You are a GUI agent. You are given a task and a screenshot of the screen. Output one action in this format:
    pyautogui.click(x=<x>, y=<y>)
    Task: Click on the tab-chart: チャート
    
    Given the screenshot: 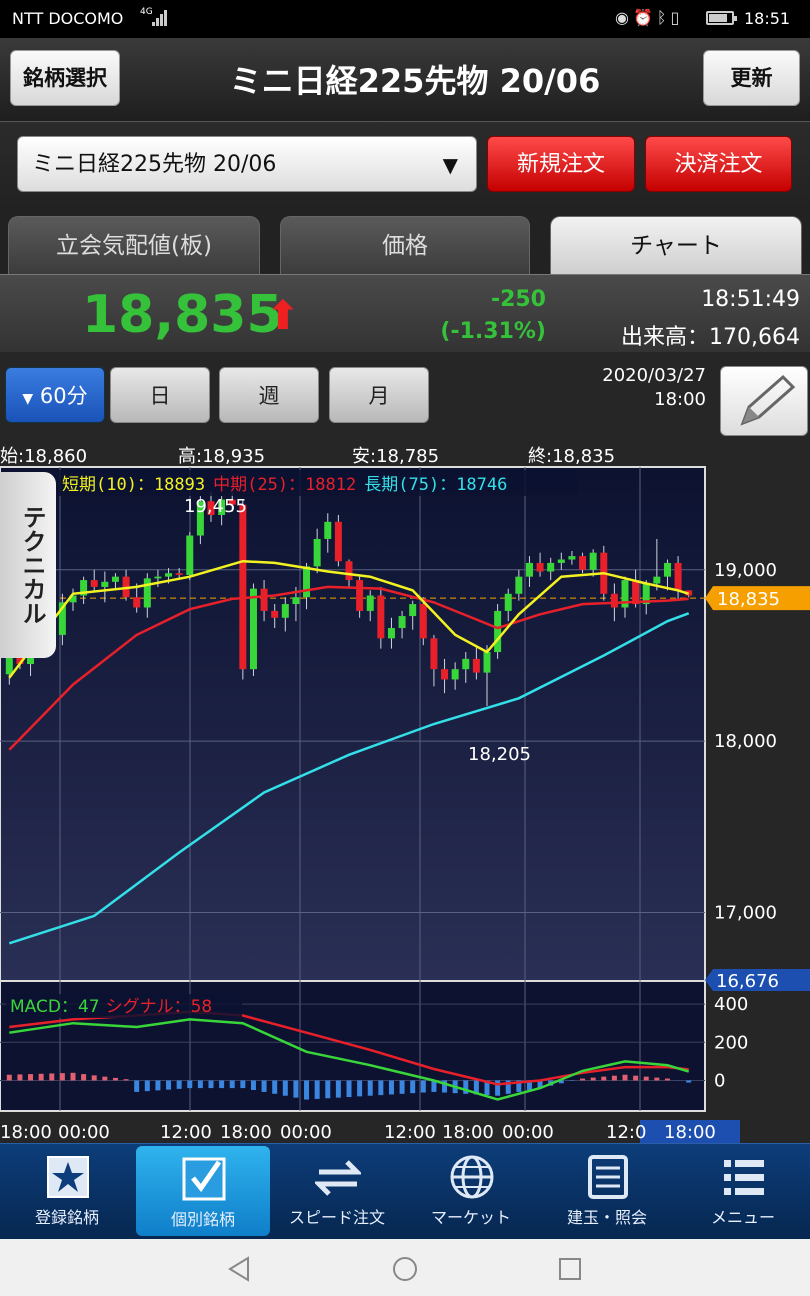 What is the action you would take?
    pyautogui.click(x=676, y=245)
    